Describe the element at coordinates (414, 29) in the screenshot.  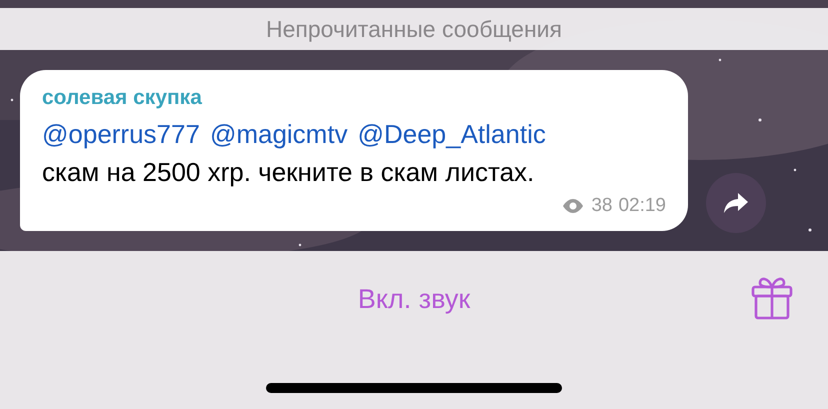
I see `unread-messages-label: Непрочитанные сообщения` at that location.